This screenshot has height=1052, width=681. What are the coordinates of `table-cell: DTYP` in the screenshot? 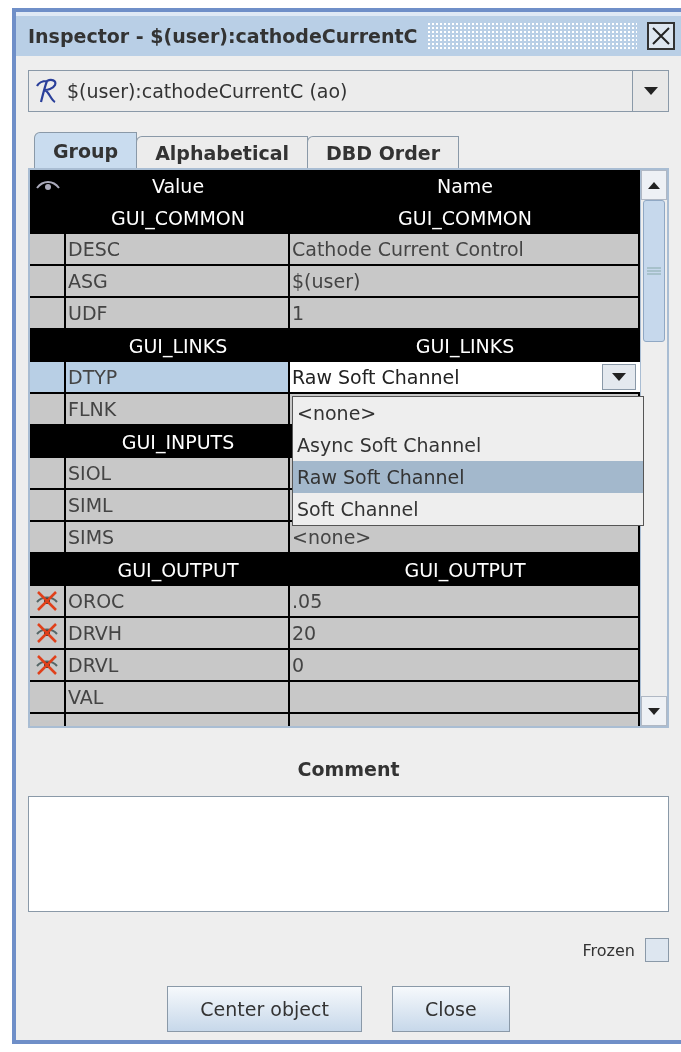 It's located at (178, 378).